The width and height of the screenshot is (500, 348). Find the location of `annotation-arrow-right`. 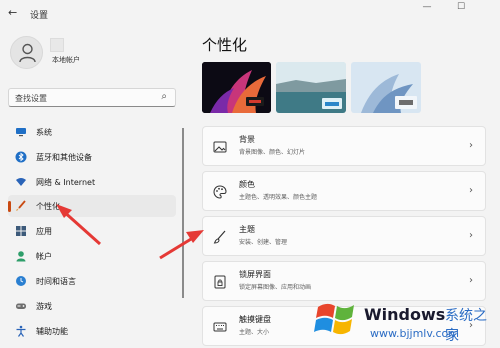

annotation-arrow-right is located at coordinates (181, 245).